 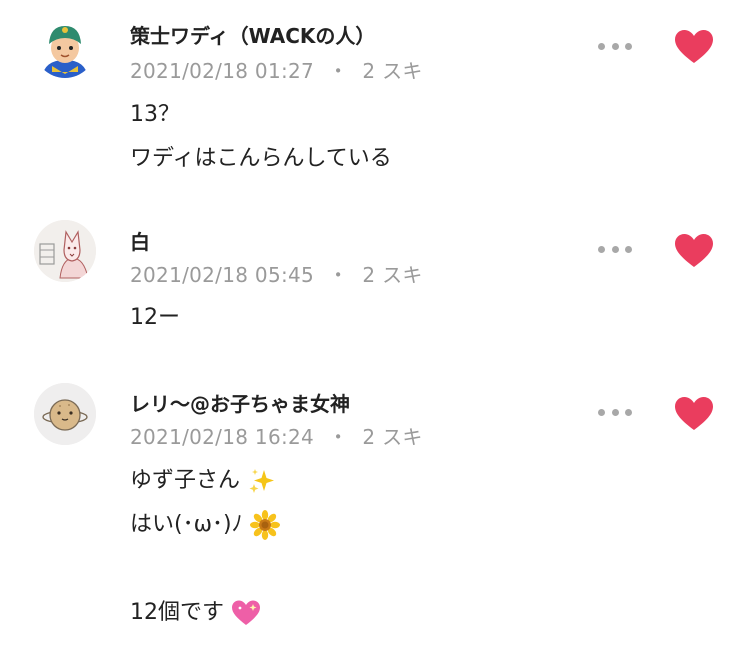 What do you see at coordinates (222, 437) in the screenshot?
I see `comment-date: 2021/02/18 16:24` at bounding box center [222, 437].